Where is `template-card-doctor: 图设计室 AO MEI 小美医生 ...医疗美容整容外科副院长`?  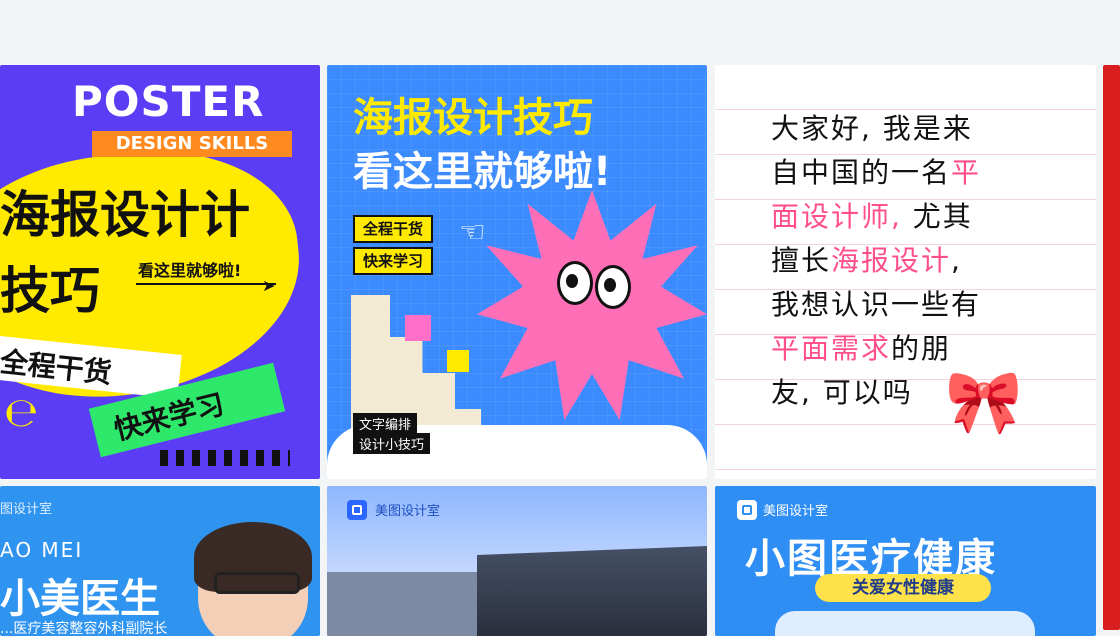
template-card-doctor: 图设计室 AO MEI 小美医生 ...医疗美容整容外科副院长 is located at coordinates (160, 561).